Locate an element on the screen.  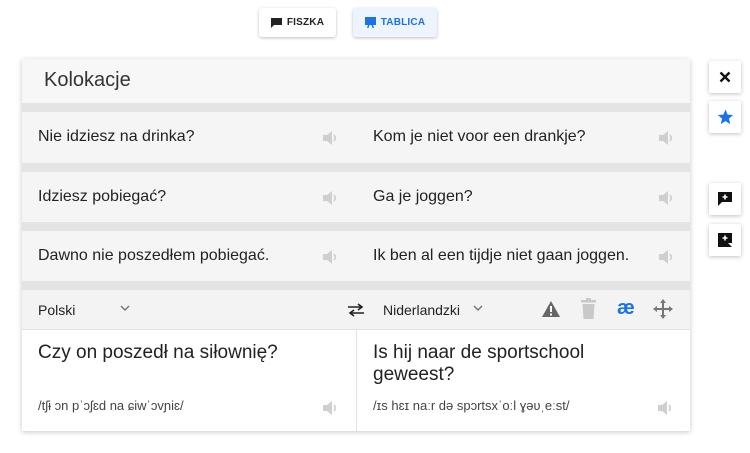
trash-icon is located at coordinates (588, 308).